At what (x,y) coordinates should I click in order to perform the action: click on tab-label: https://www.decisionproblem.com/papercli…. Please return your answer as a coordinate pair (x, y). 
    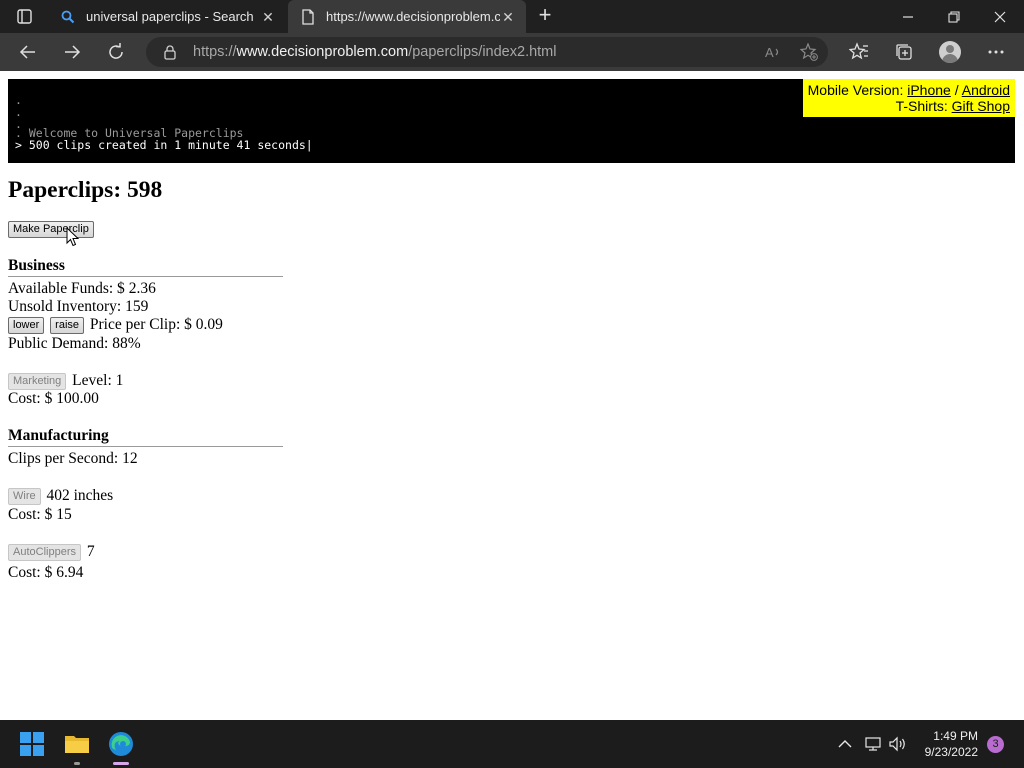
    Looking at the image, I should click on (413, 16).